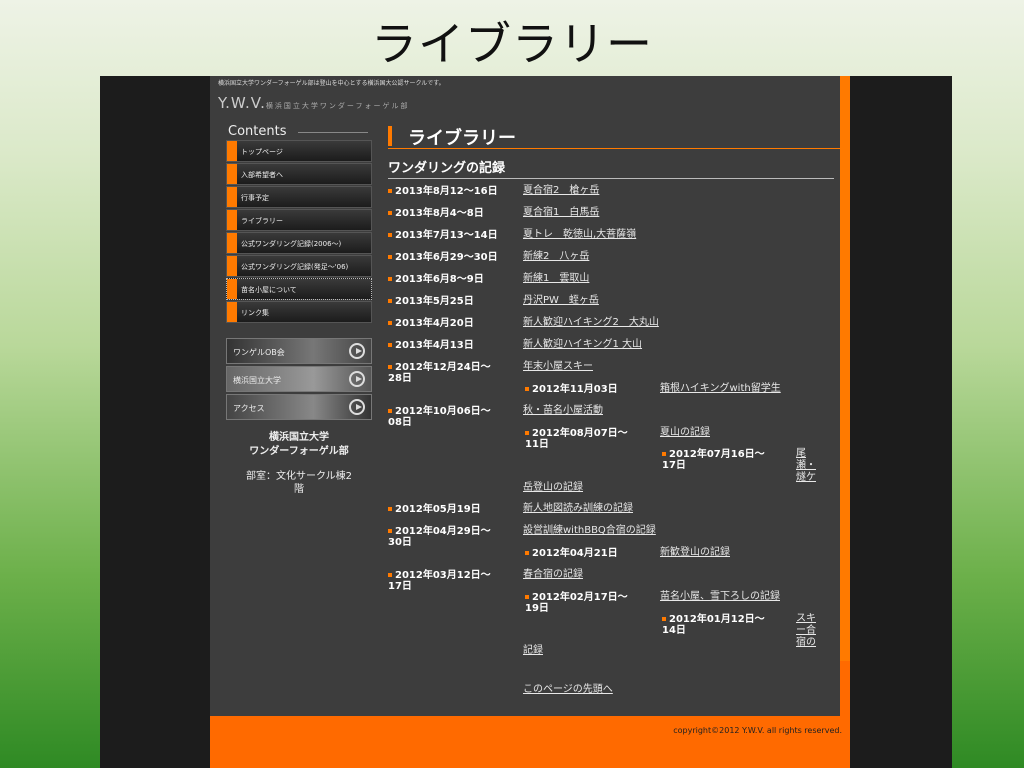 The image size is (1024, 768). I want to click on sidebar-item-records-2006: 公式ワンダリング記録(2006〜), so click(299, 243).